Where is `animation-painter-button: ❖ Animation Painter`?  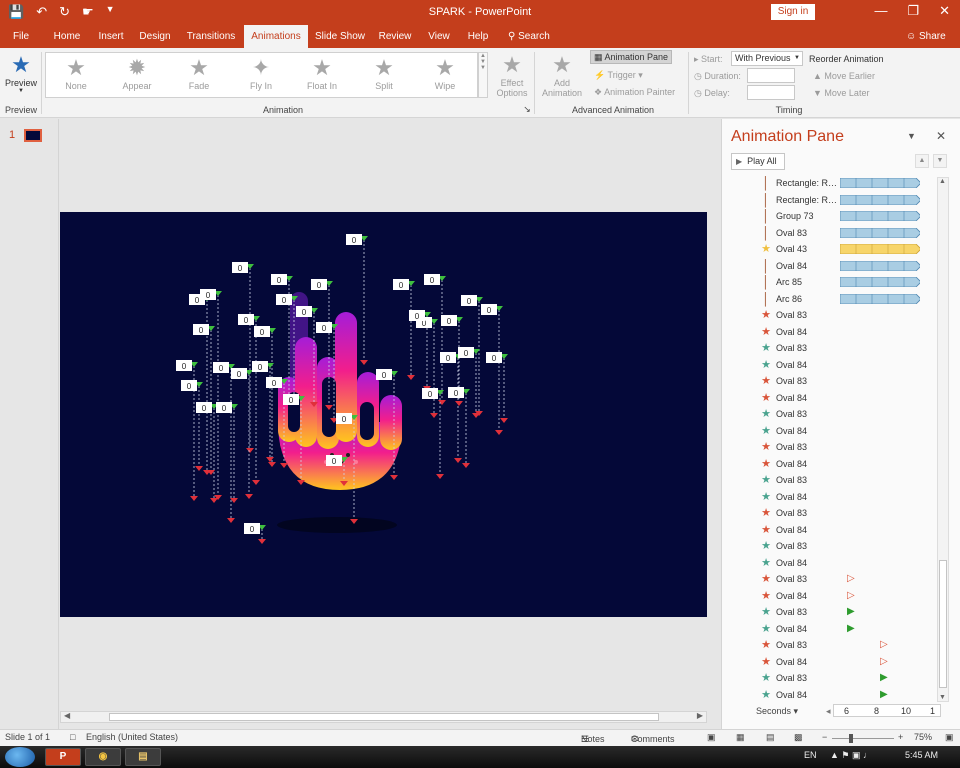
animation-painter-button: ❖ Animation Painter is located at coordinates (634, 92).